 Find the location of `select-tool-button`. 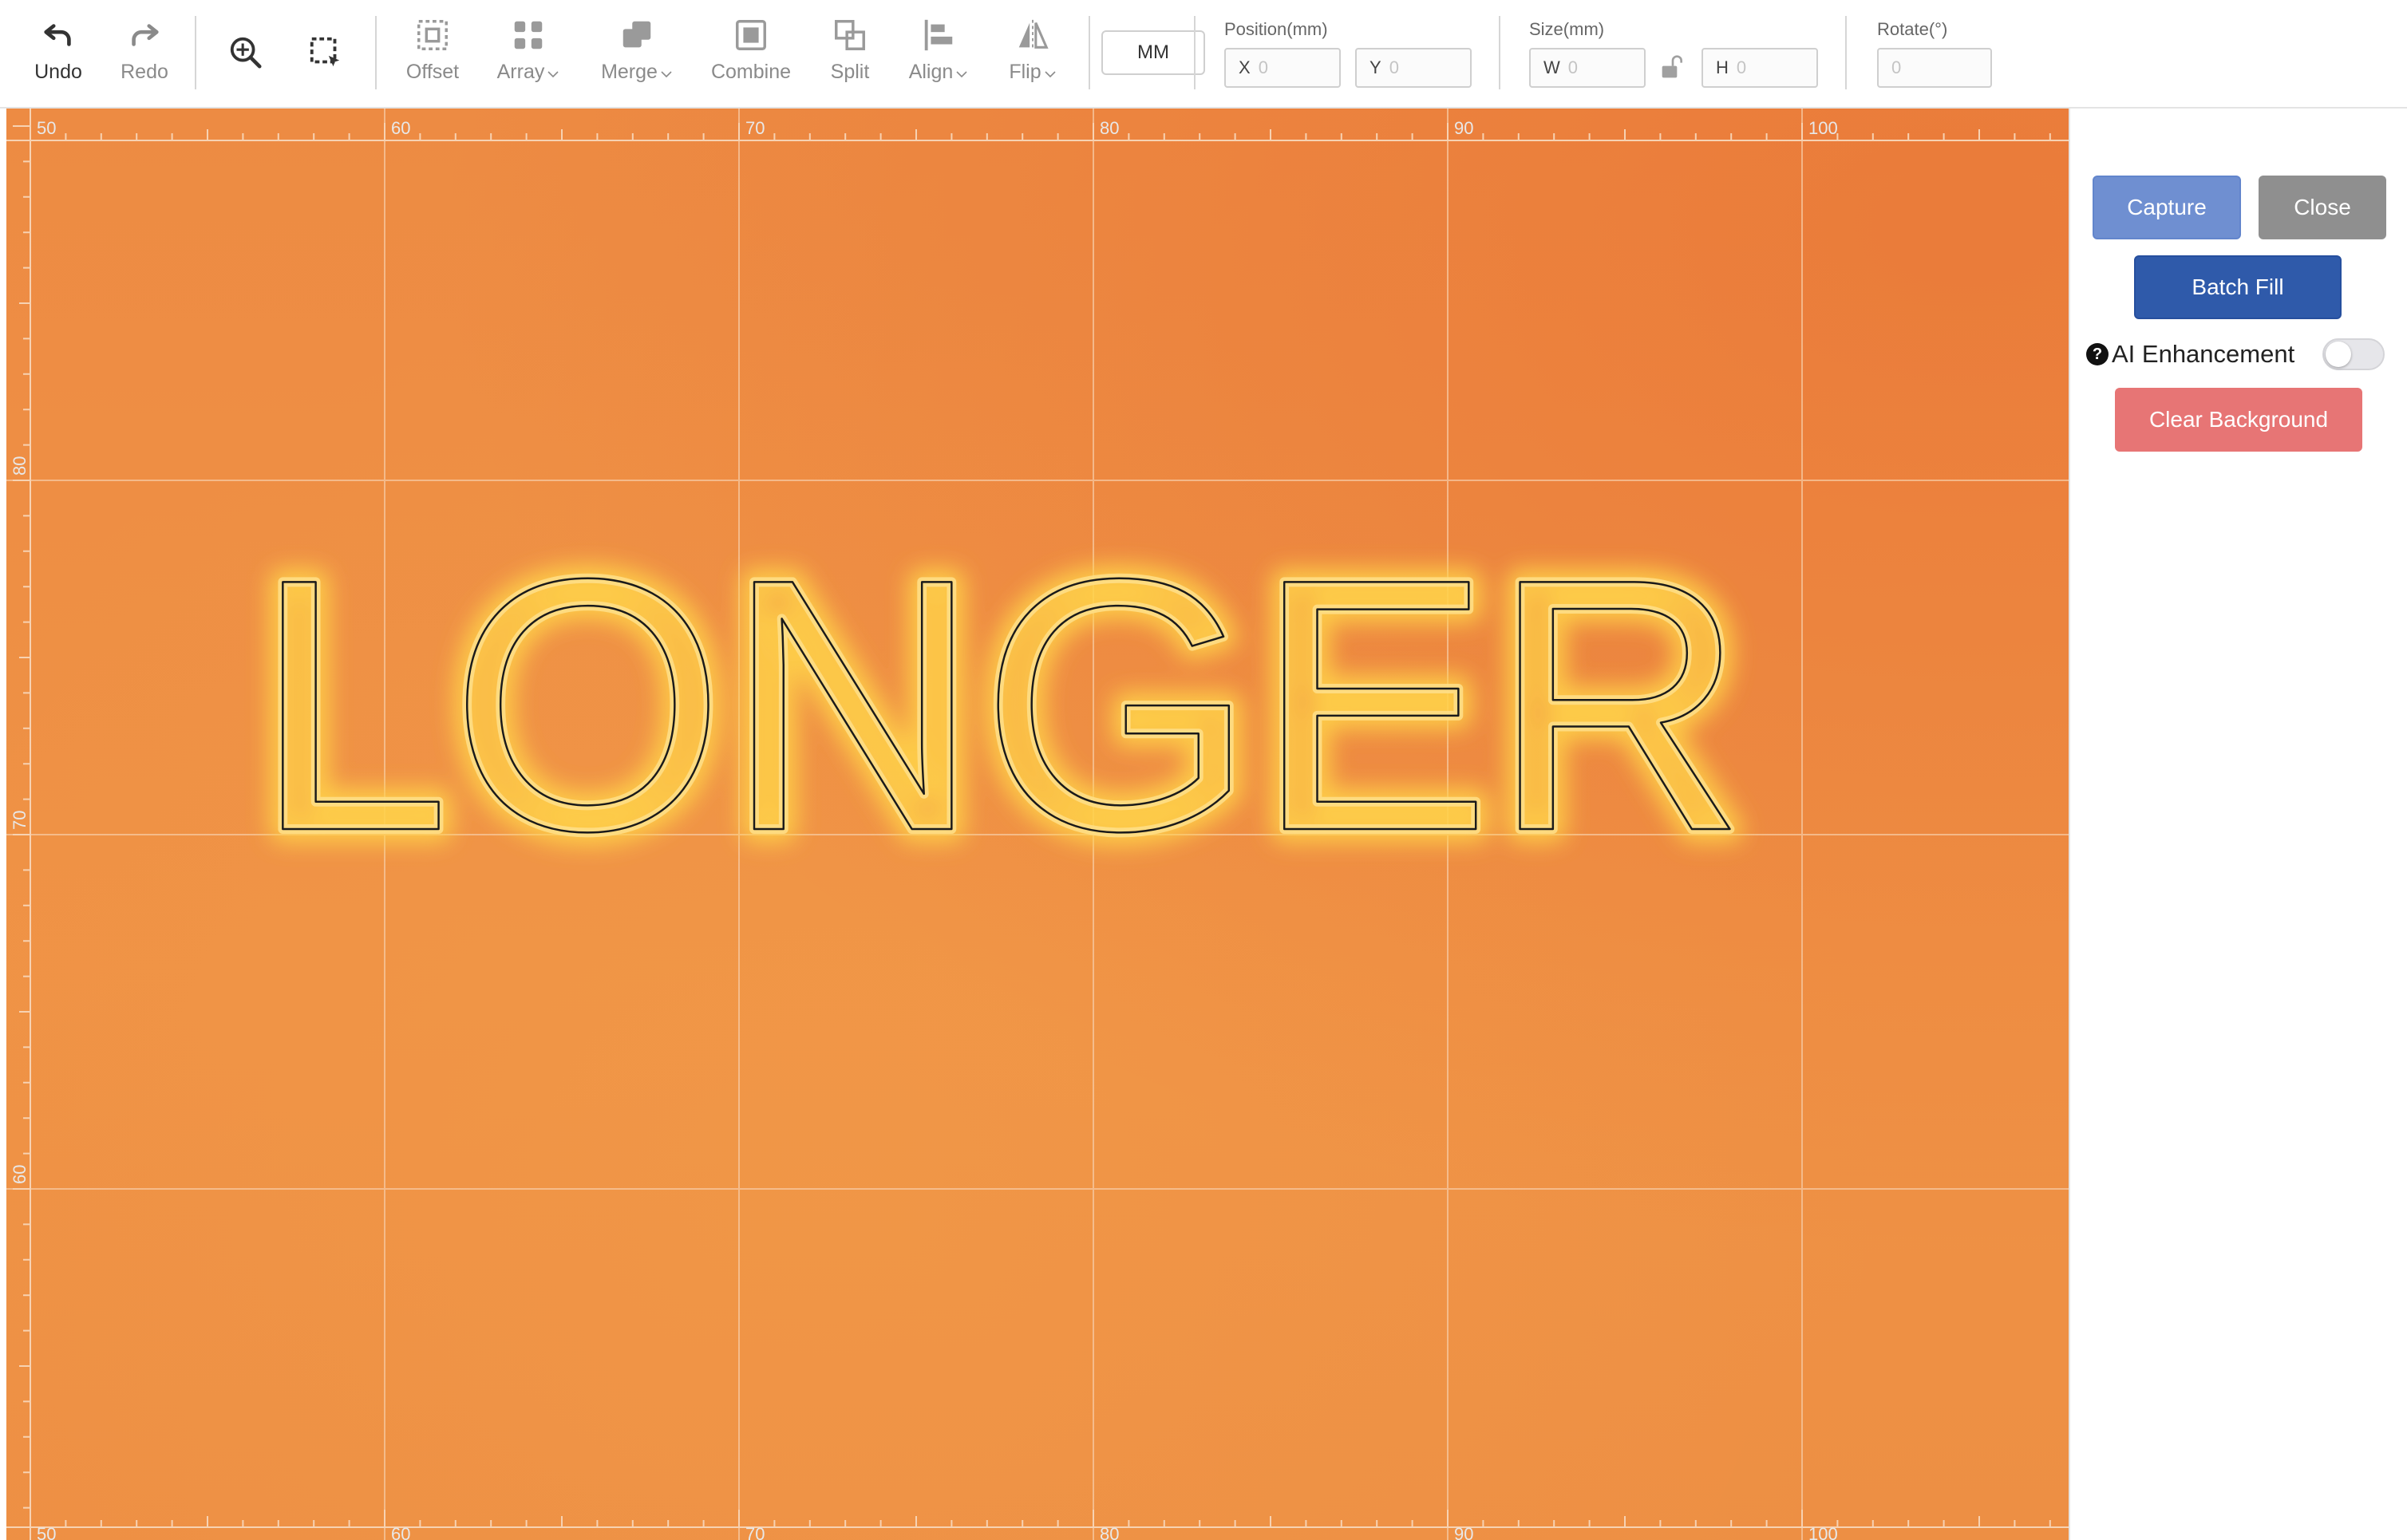

select-tool-button is located at coordinates (326, 54).